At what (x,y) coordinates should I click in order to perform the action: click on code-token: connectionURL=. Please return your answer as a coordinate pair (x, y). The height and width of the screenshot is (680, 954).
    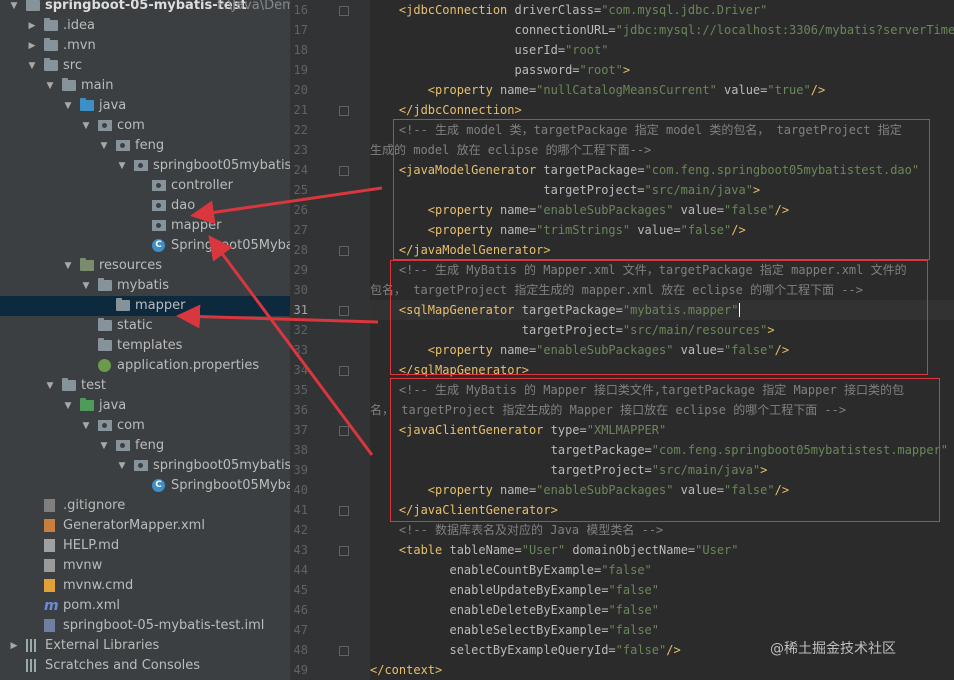
    Looking at the image, I should click on (565, 30).